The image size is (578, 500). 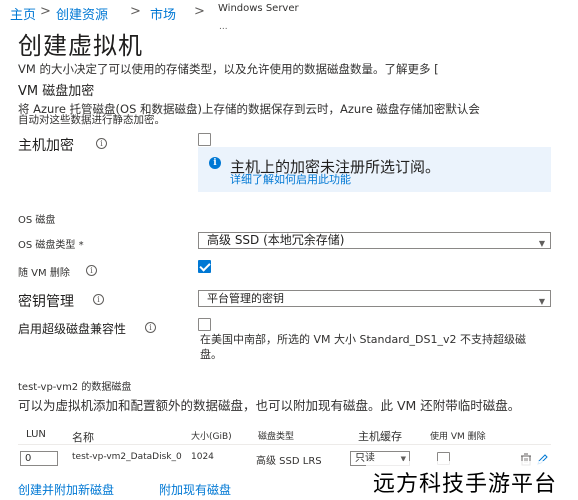 I want to click on key-management-value: 平台管理的密钥, so click(x=245, y=298).